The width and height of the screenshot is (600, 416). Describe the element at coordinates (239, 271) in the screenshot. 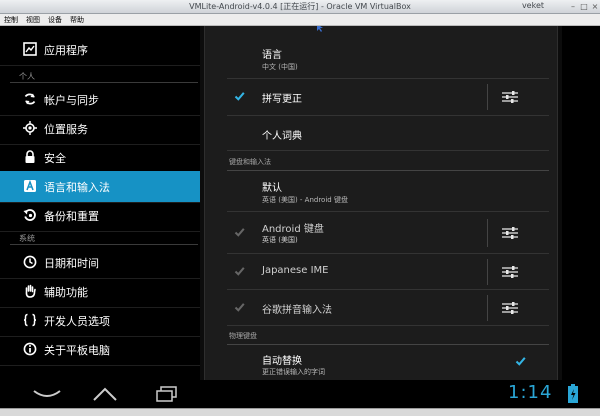

I see `japanese-ime-checkbox` at that location.